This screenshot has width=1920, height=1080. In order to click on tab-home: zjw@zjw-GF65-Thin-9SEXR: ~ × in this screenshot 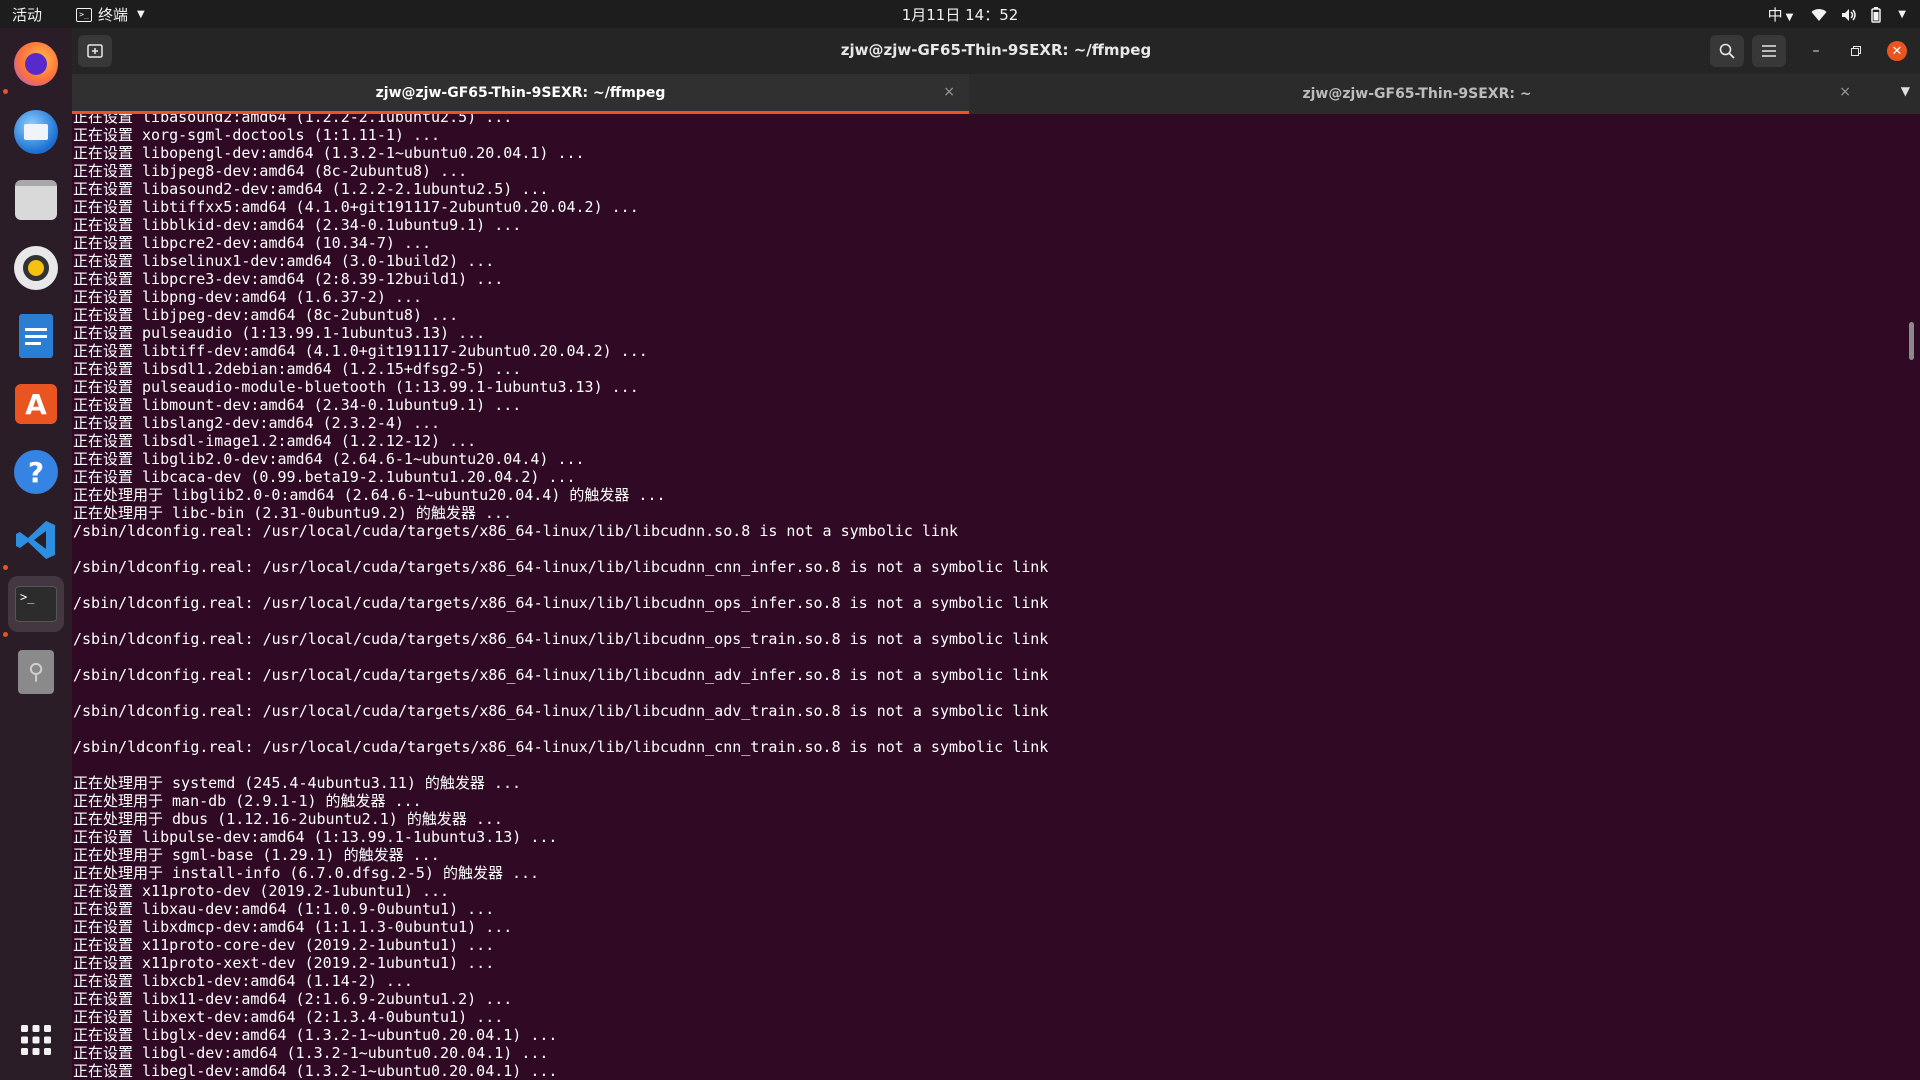, I will do `click(1417, 94)`.